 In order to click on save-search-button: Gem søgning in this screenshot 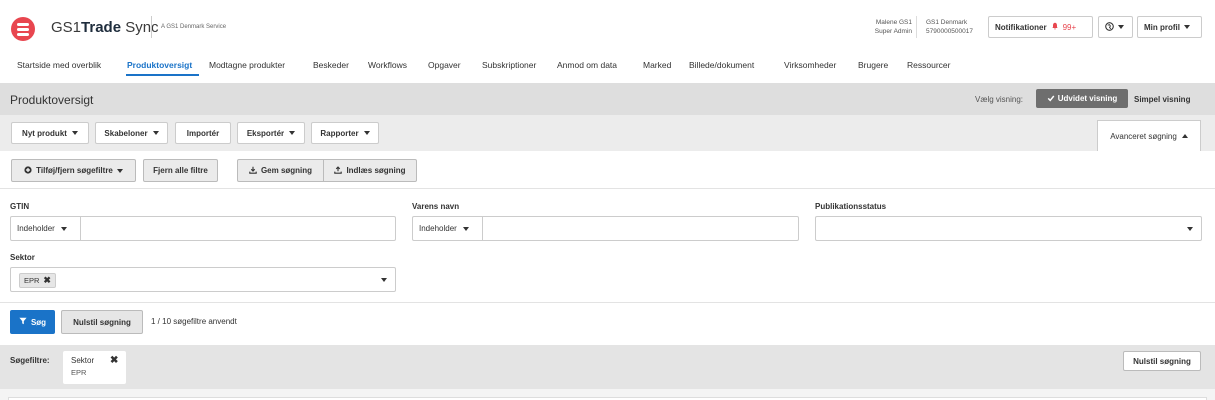, I will do `click(280, 170)`.